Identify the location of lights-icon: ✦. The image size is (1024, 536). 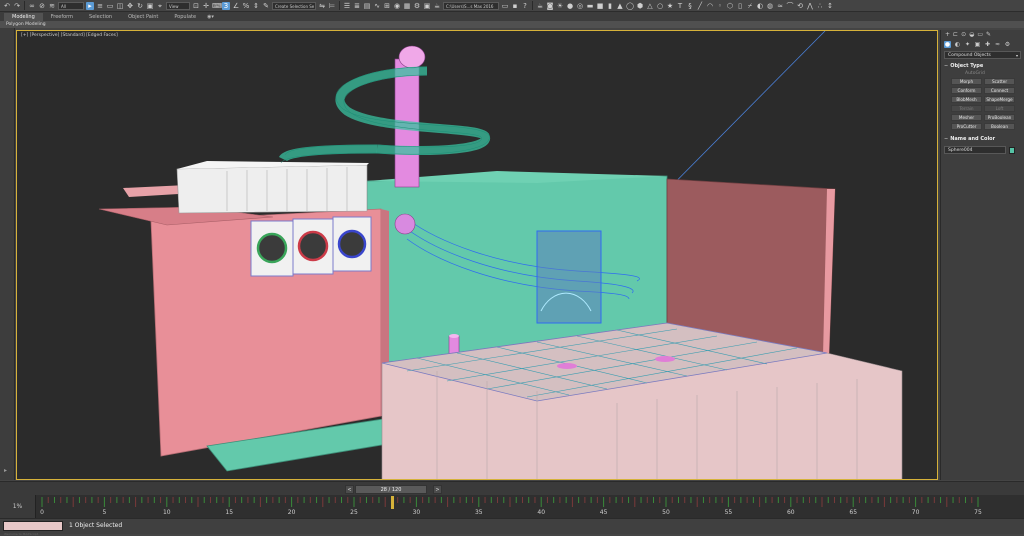
(967, 44).